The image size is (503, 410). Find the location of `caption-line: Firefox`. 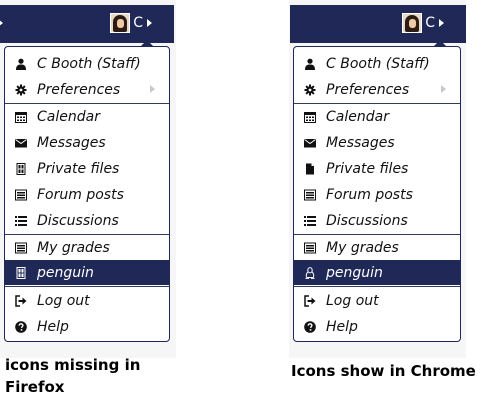

caption-line: Firefox is located at coordinates (35, 387).